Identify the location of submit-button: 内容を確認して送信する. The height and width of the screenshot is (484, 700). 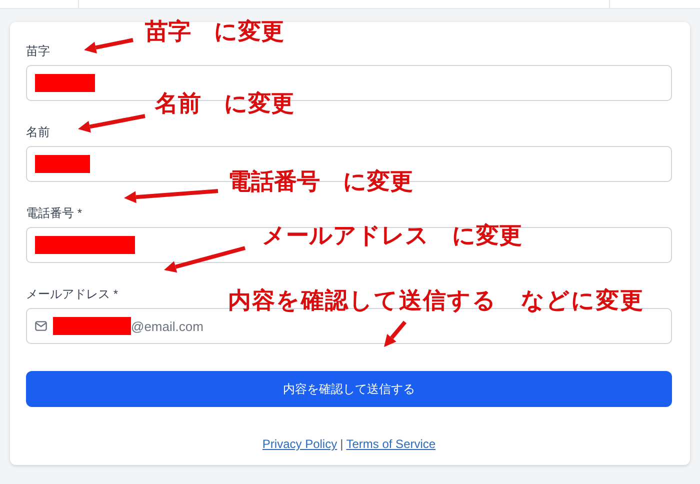
(349, 389).